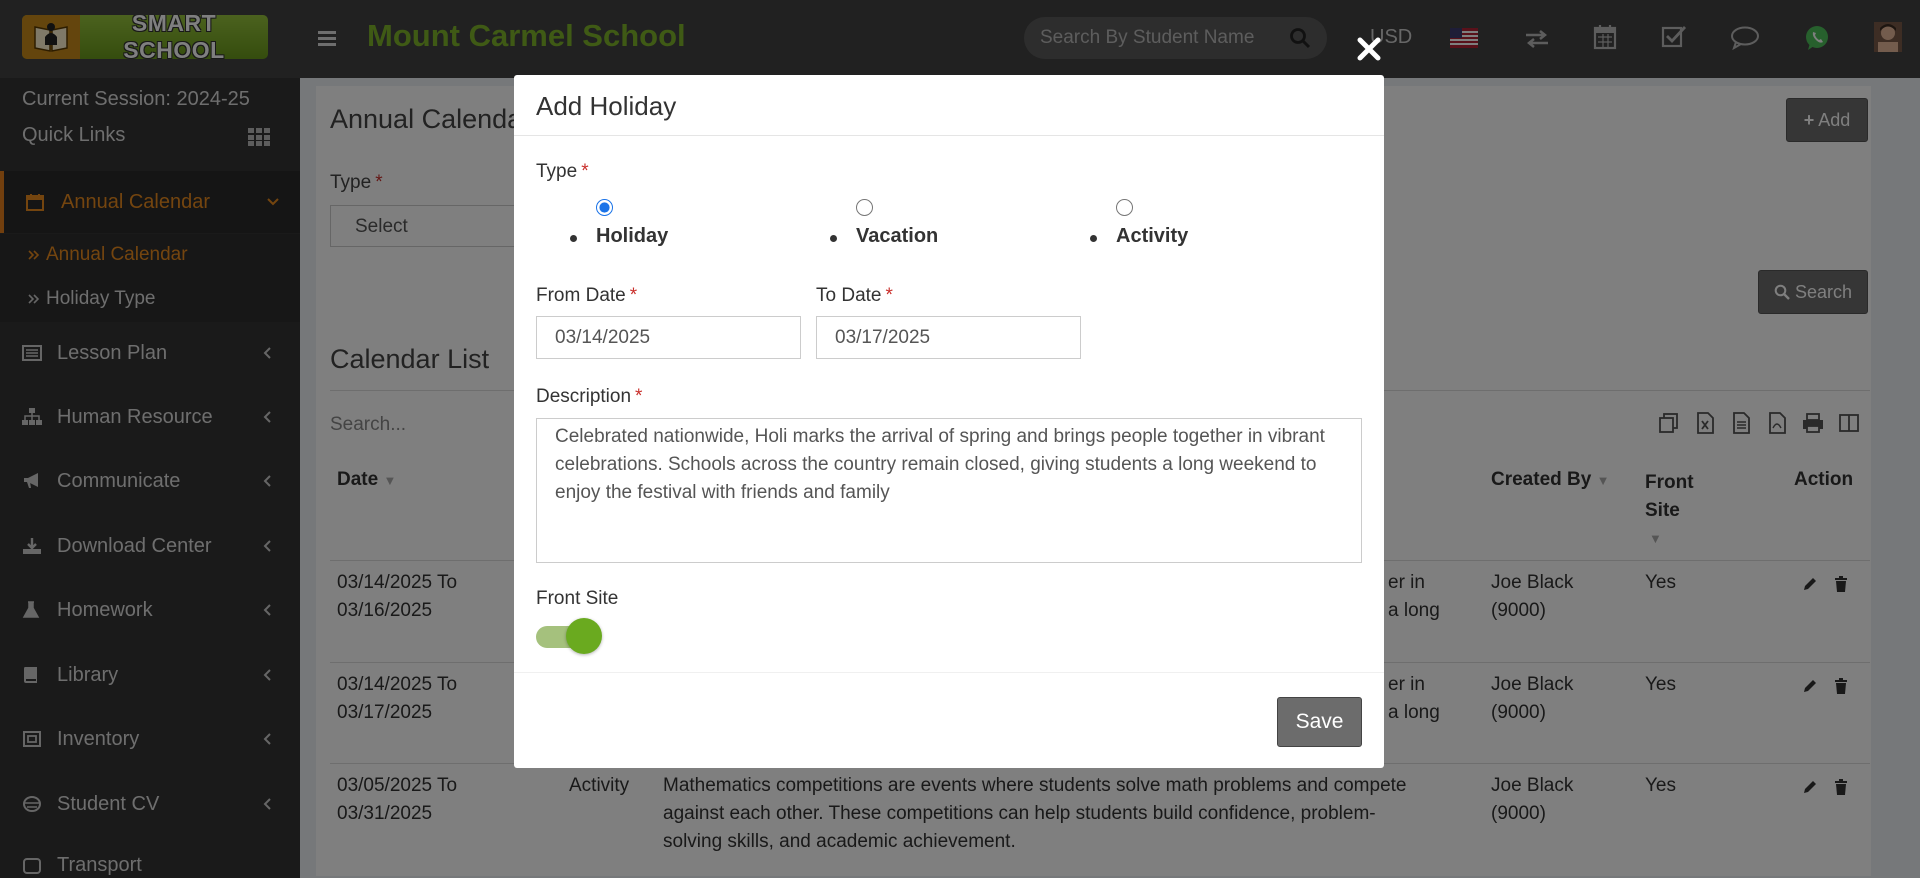 This screenshot has width=1920, height=878. Describe the element at coordinates (948, 337) in the screenshot. I see `to-date-input` at that location.